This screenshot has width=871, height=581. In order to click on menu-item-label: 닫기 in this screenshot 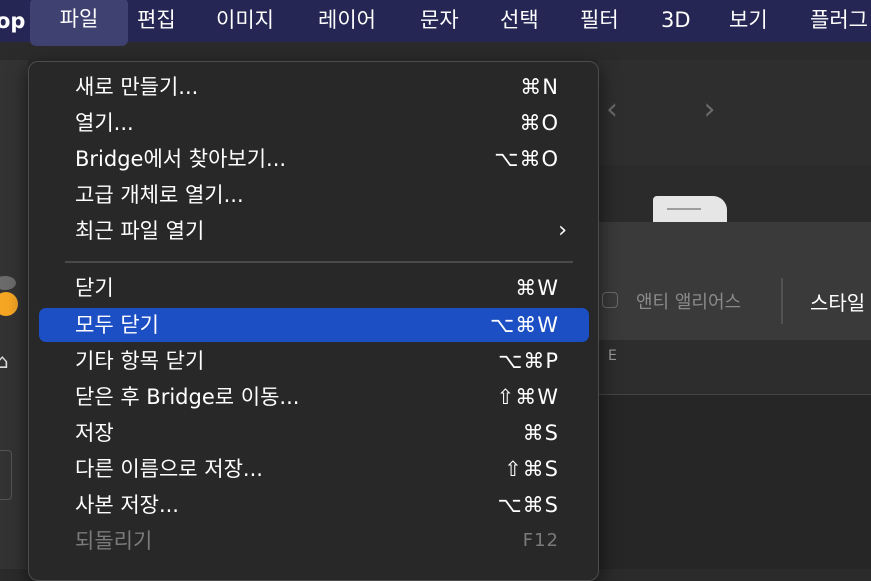, I will do `click(94, 288)`.